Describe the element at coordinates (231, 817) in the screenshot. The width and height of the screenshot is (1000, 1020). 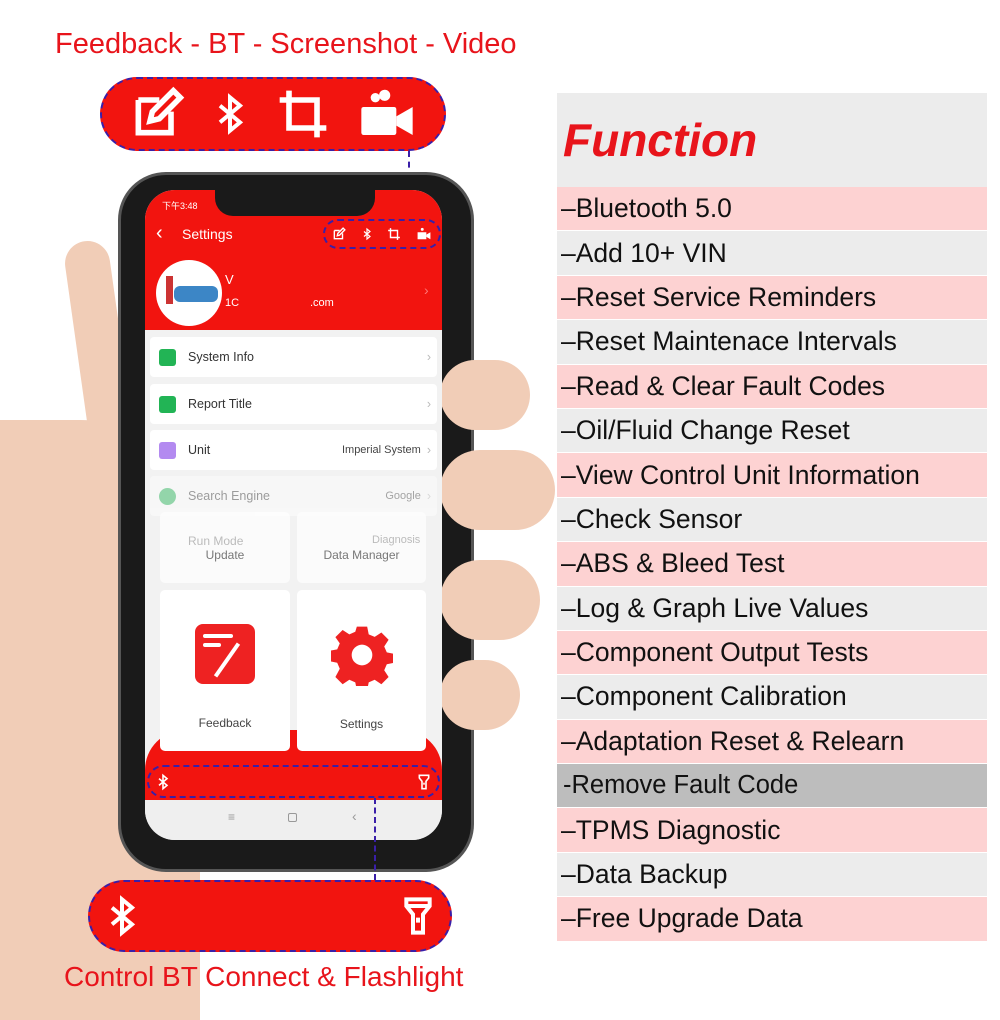
I see `menu-icon: ≡` at that location.